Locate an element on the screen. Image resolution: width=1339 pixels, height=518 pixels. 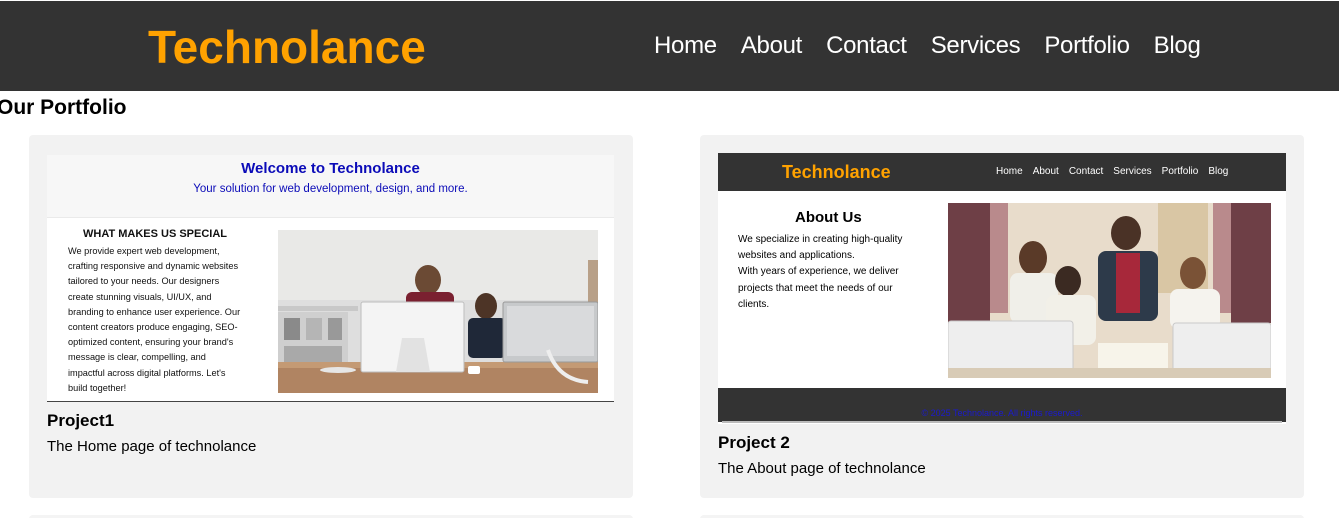
project2-description: The About page of technolance is located at coordinates (822, 468).